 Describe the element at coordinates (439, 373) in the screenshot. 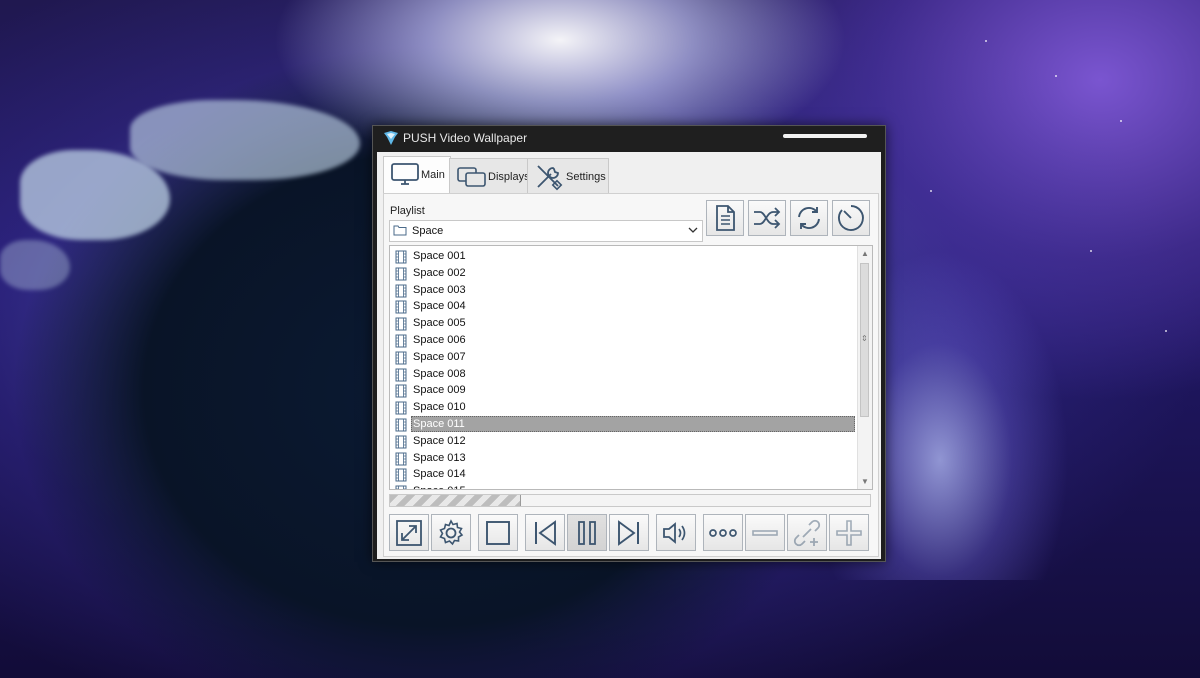

I see `video-title: Space 008` at that location.